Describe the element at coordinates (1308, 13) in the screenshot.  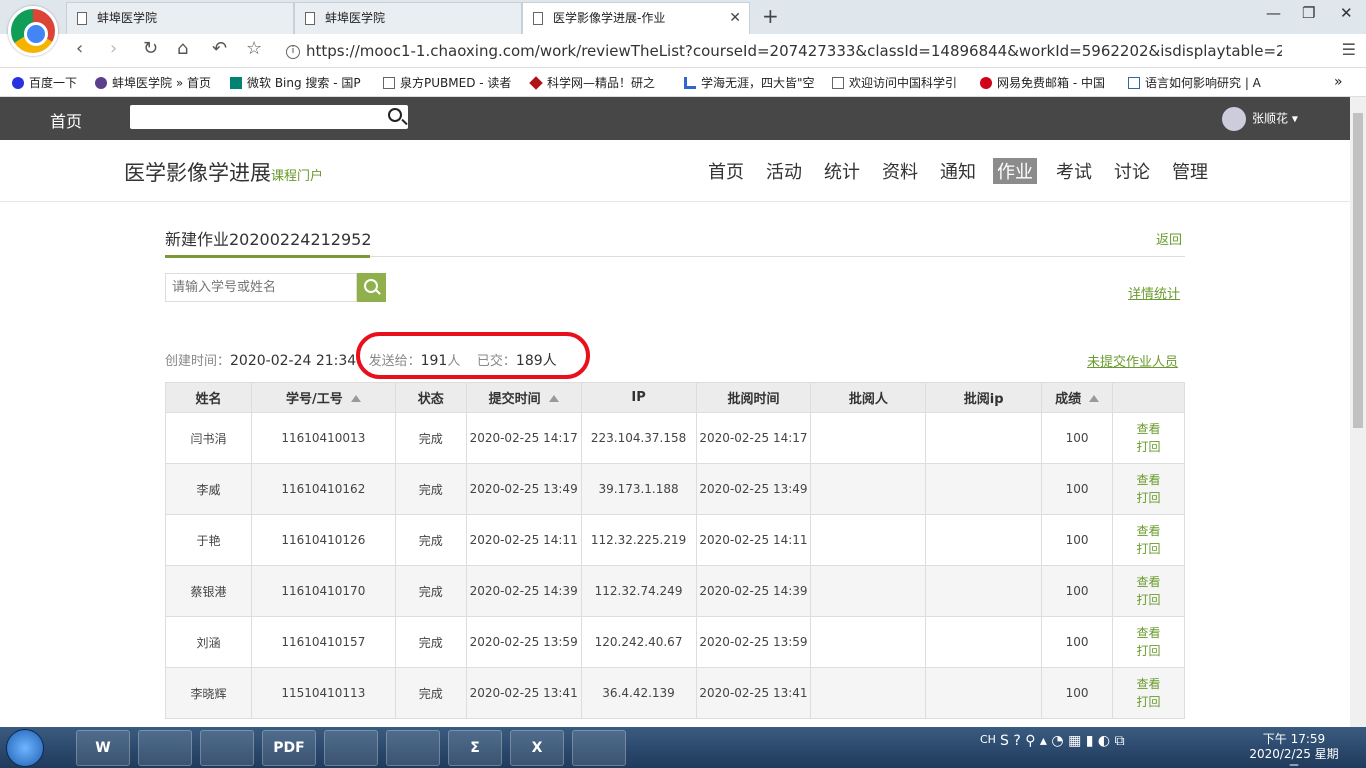
I see `restore-icon: ❐` at that location.